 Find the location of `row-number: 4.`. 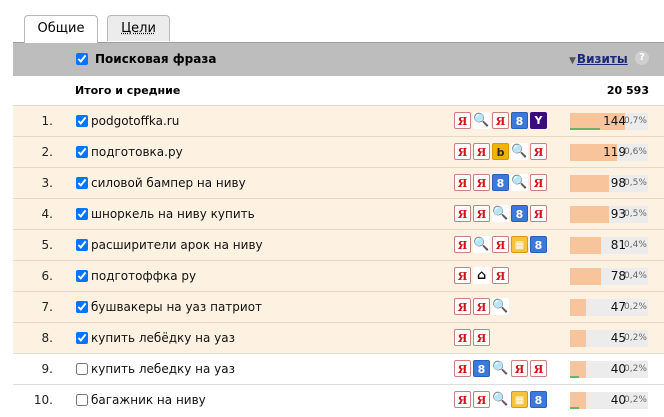

row-number: 4. is located at coordinates (47, 214).